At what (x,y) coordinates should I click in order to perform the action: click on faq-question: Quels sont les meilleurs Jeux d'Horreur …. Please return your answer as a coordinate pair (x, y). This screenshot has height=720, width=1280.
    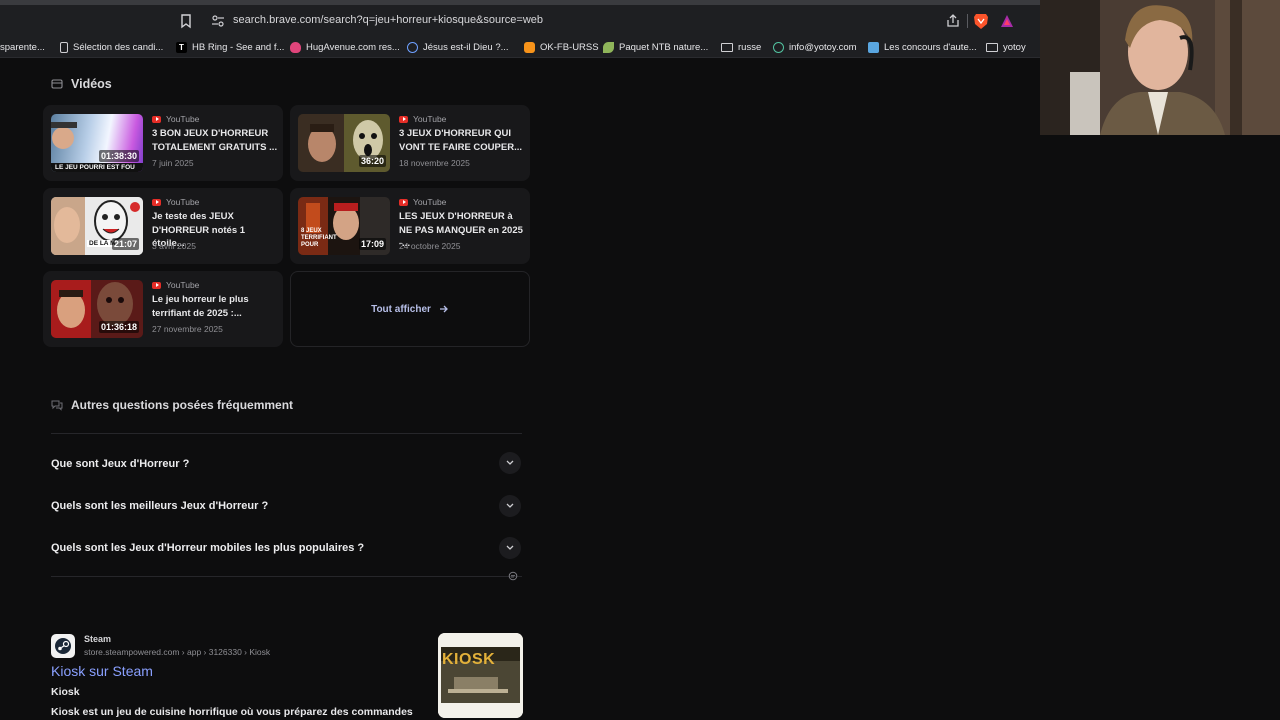
    Looking at the image, I should click on (159, 506).